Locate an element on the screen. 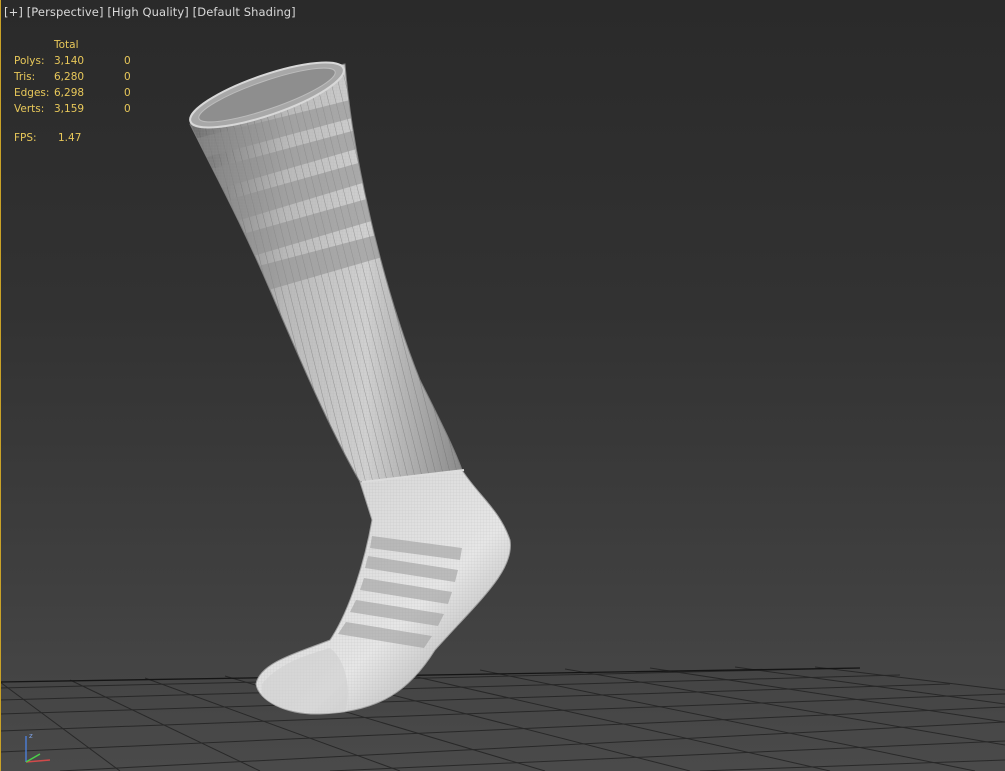  ground-grid is located at coordinates (502, 718).